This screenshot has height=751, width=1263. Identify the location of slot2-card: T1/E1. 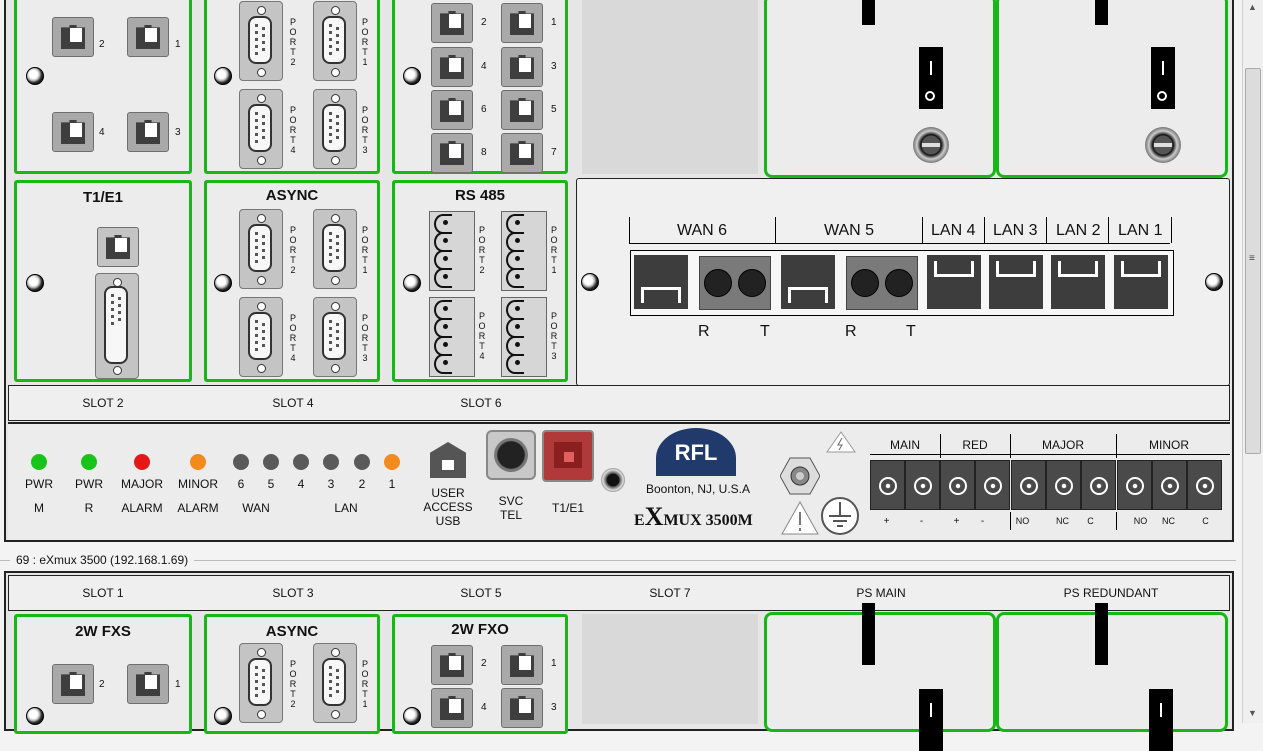
(103, 281).